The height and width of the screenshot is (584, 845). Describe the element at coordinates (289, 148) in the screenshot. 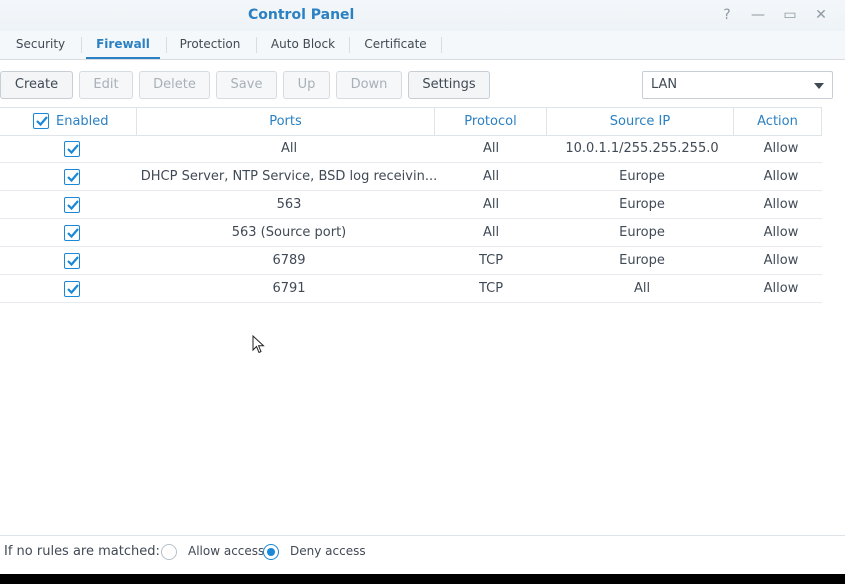

I see `cell-ports: All` at that location.